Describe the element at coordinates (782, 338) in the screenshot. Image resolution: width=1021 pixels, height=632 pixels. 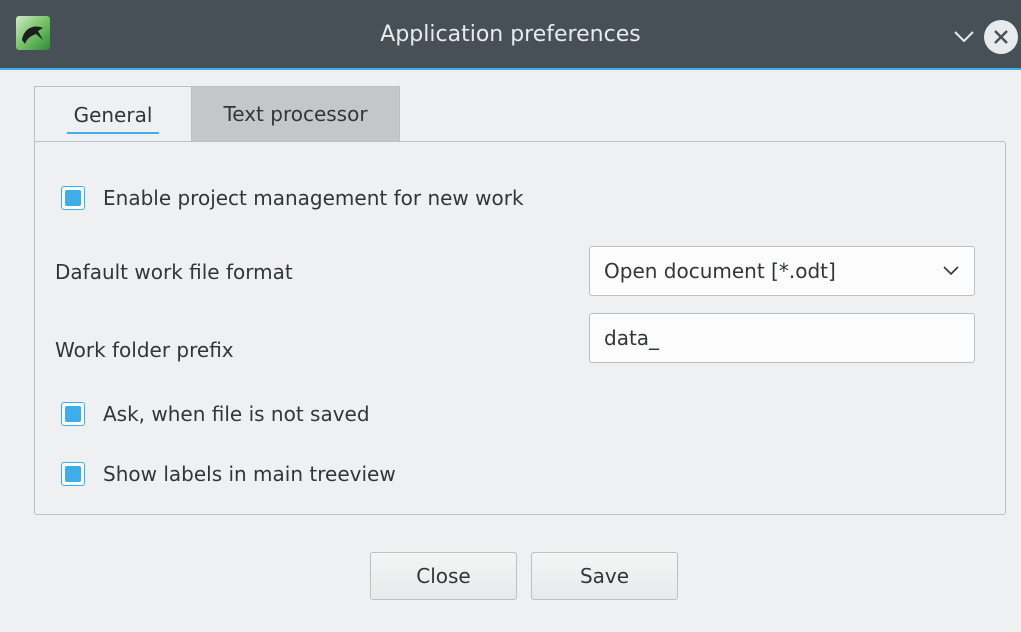
I see `work-folder-prefix-input: data_` at that location.